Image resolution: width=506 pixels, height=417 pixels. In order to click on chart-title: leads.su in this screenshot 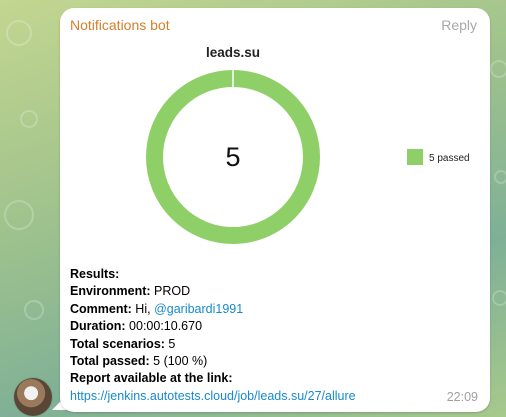, I will do `click(233, 52)`.